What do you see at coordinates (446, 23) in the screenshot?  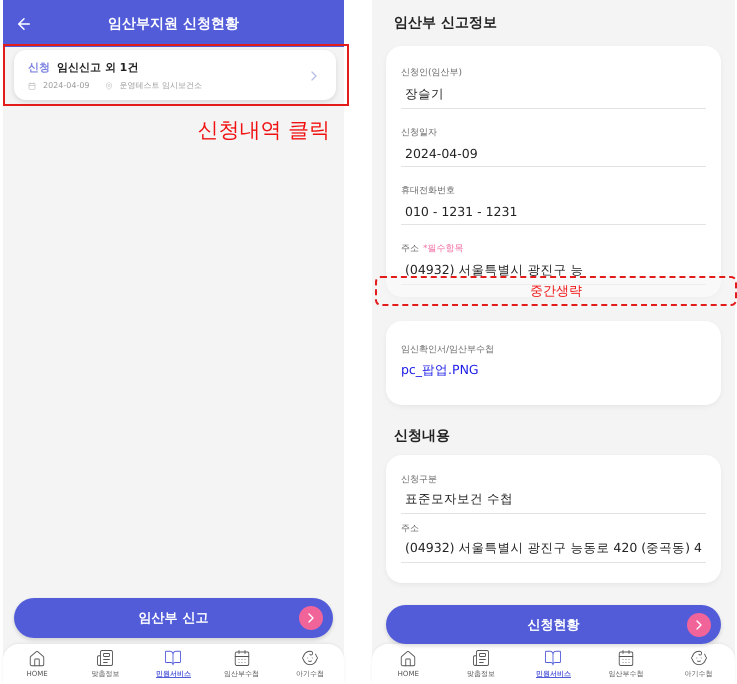 I see `section-heading: 임산부 신고정보` at bounding box center [446, 23].